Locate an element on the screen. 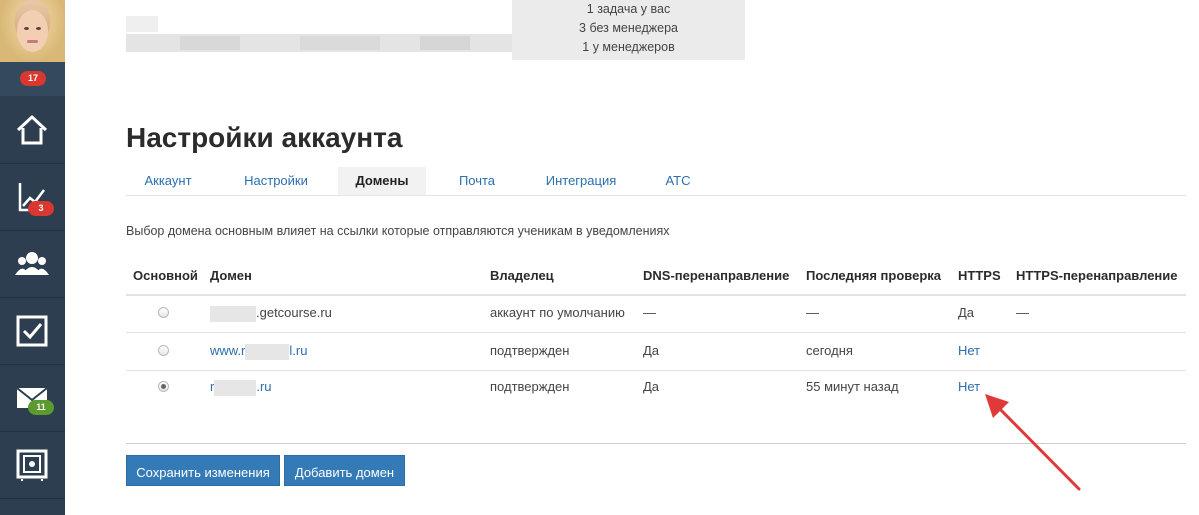 The height and width of the screenshot is (515, 1199). sidebar-item-users is located at coordinates (32, 264).